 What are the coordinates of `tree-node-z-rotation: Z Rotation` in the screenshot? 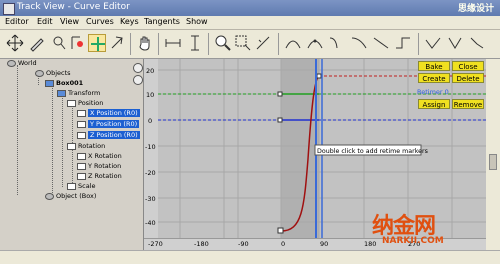 It's located at (99, 176).